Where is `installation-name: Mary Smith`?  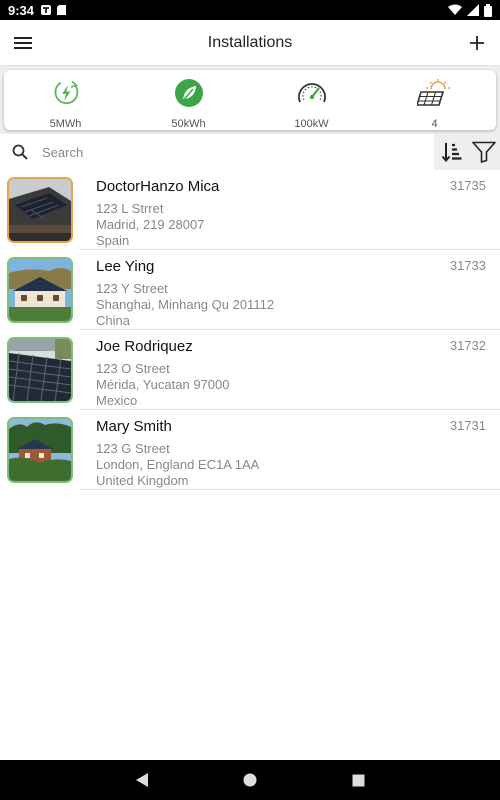 installation-name: Mary Smith is located at coordinates (134, 426).